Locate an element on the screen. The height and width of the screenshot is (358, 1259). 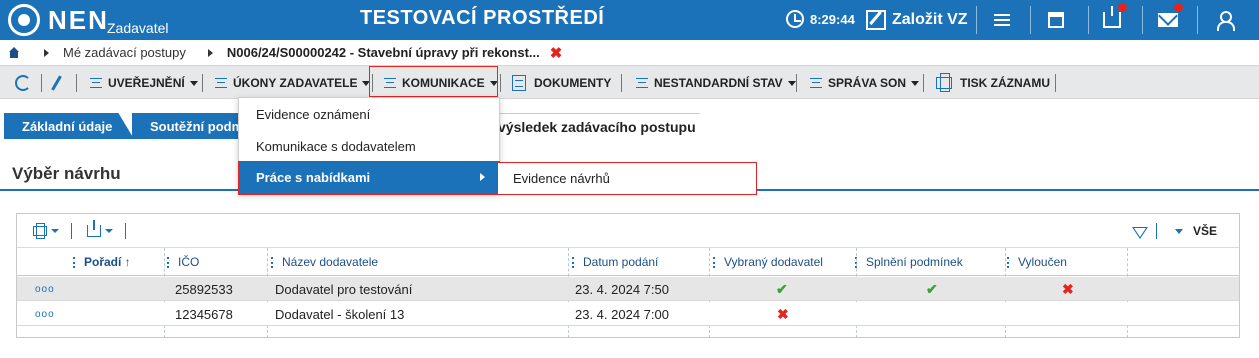
edit-icon is located at coordinates (876, 20).